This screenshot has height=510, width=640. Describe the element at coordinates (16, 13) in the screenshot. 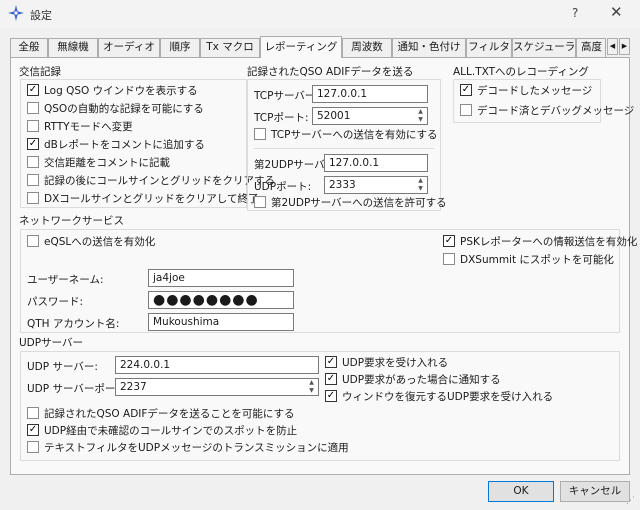

I see `app-icon` at that location.